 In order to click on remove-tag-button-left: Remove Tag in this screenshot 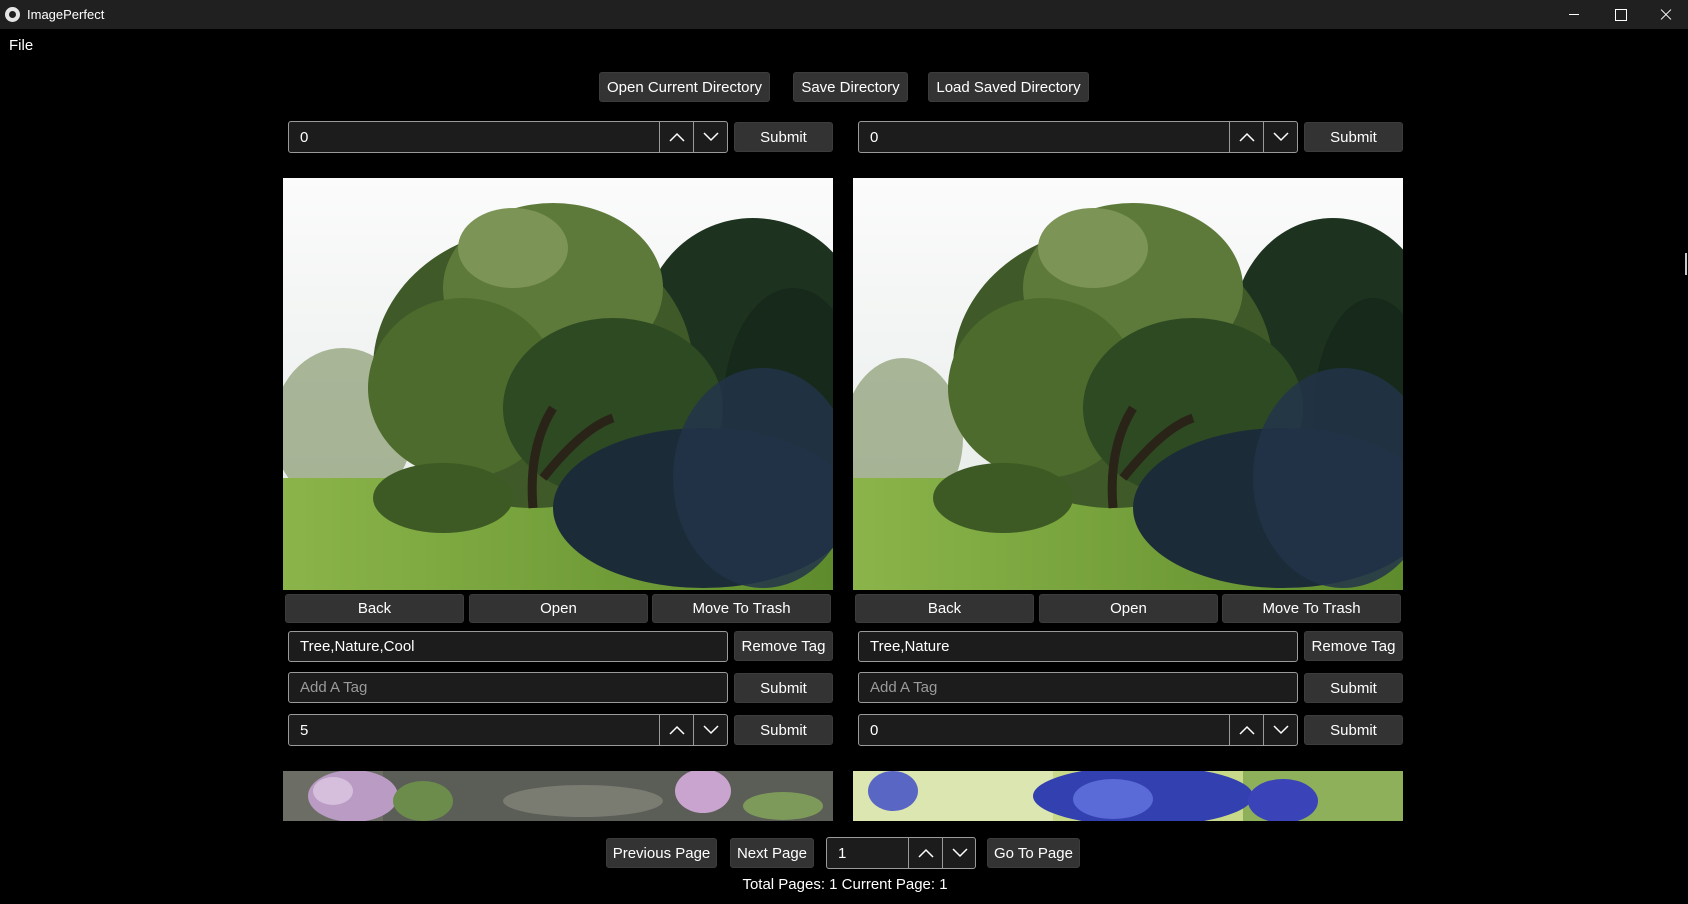, I will do `click(783, 646)`.